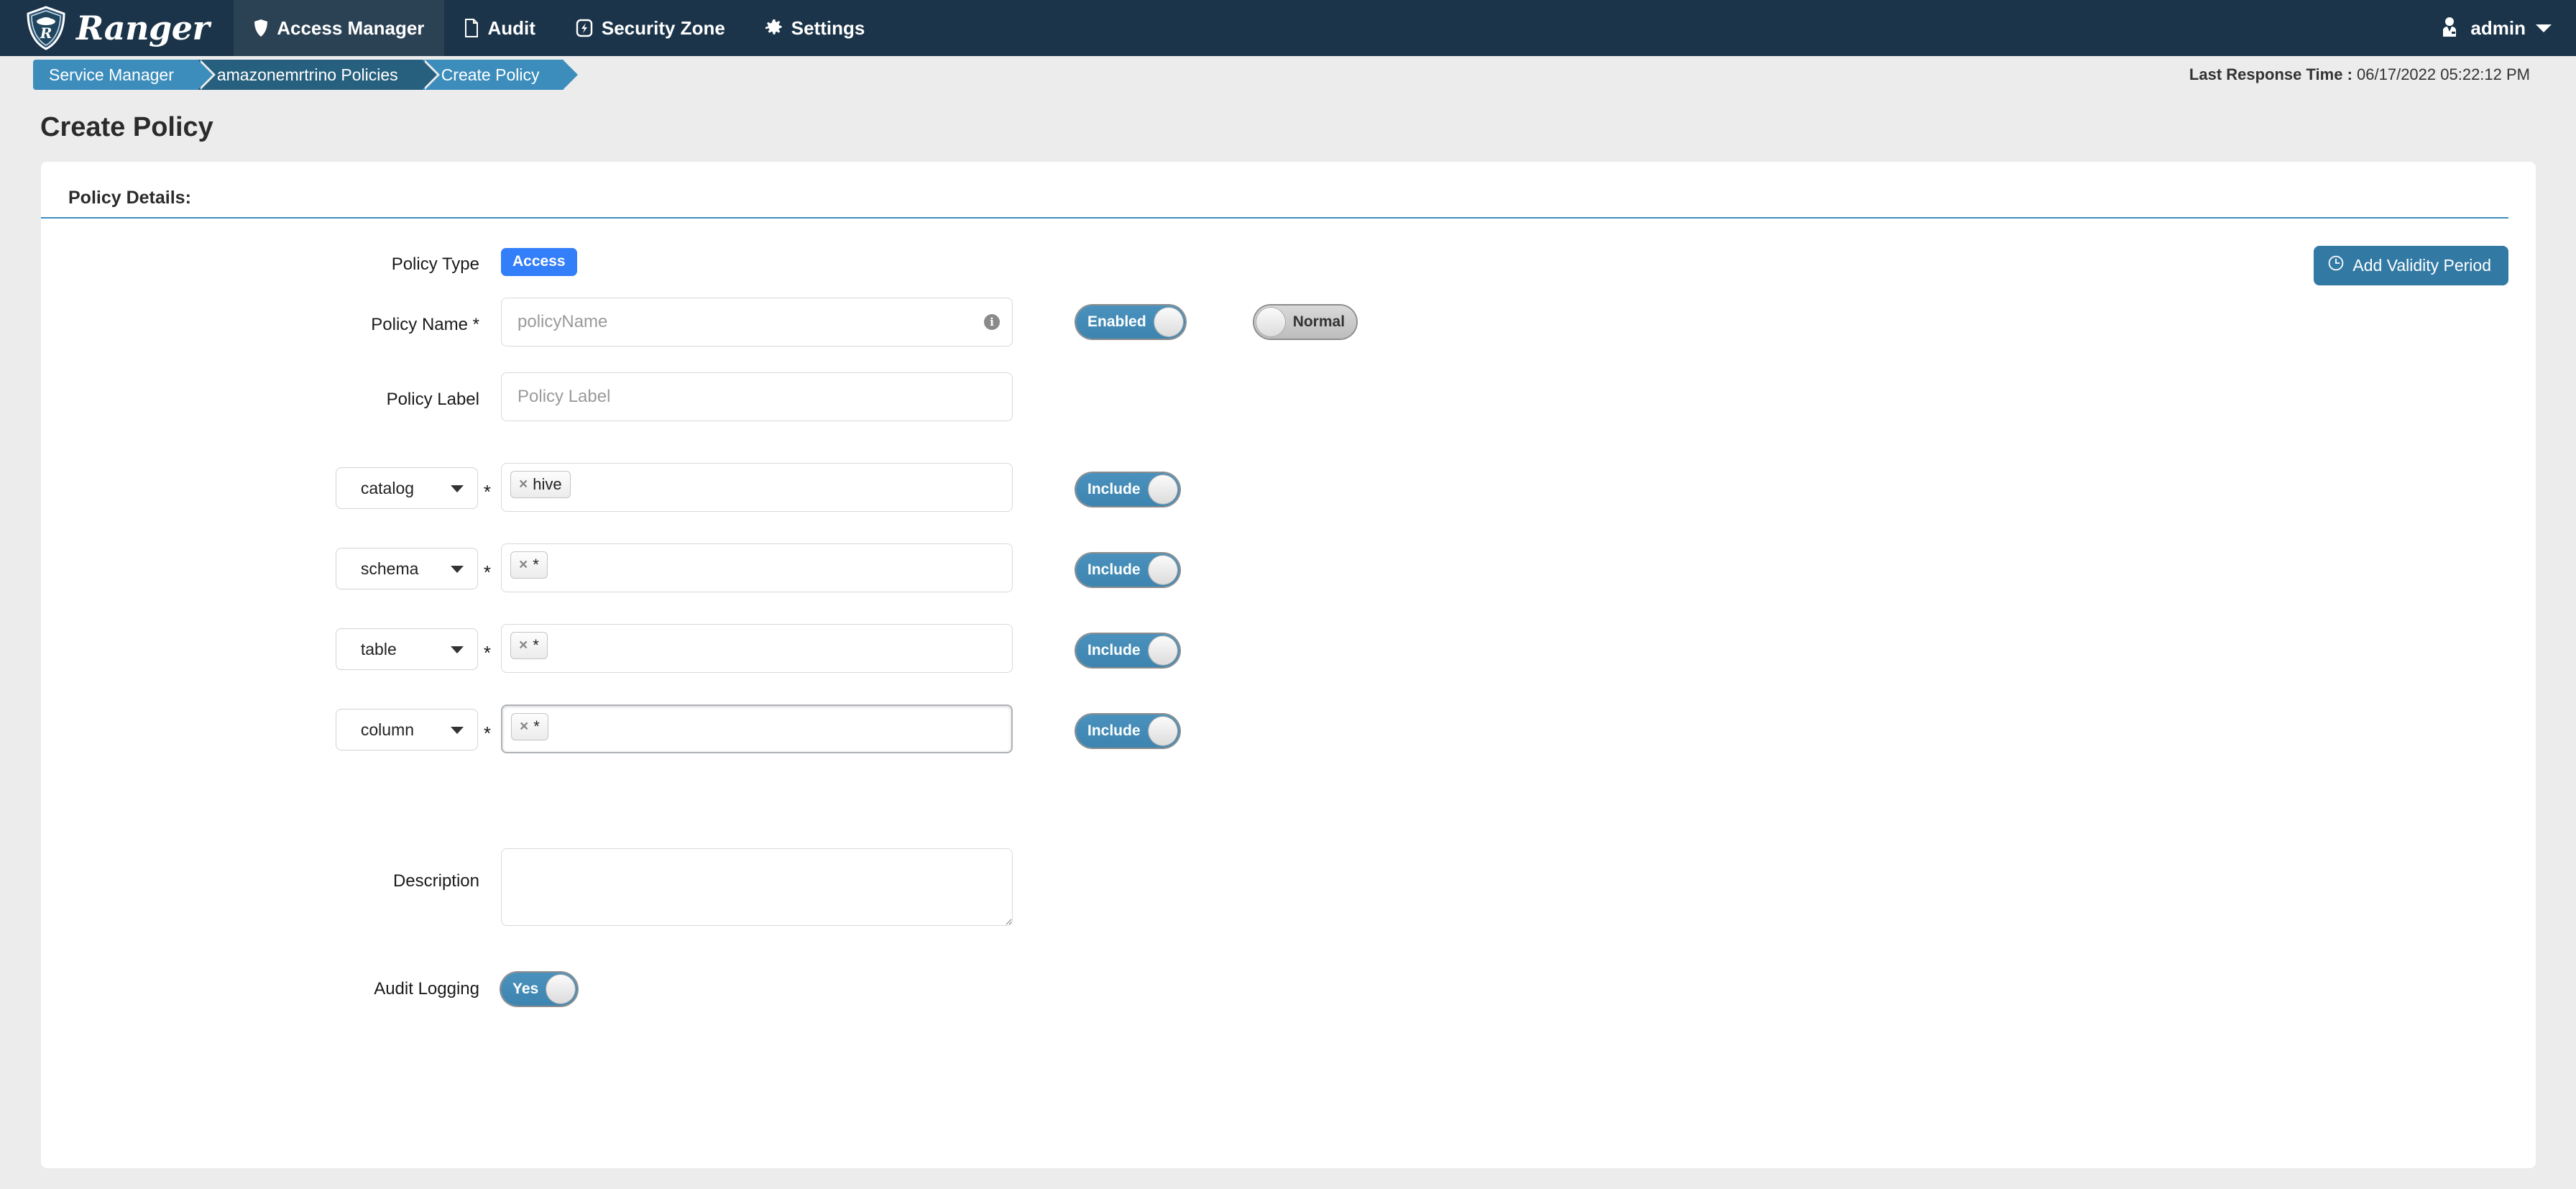 Image resolution: width=2576 pixels, height=1189 pixels. Describe the element at coordinates (992, 322) in the screenshot. I see `info-circle-icon: i` at that location.